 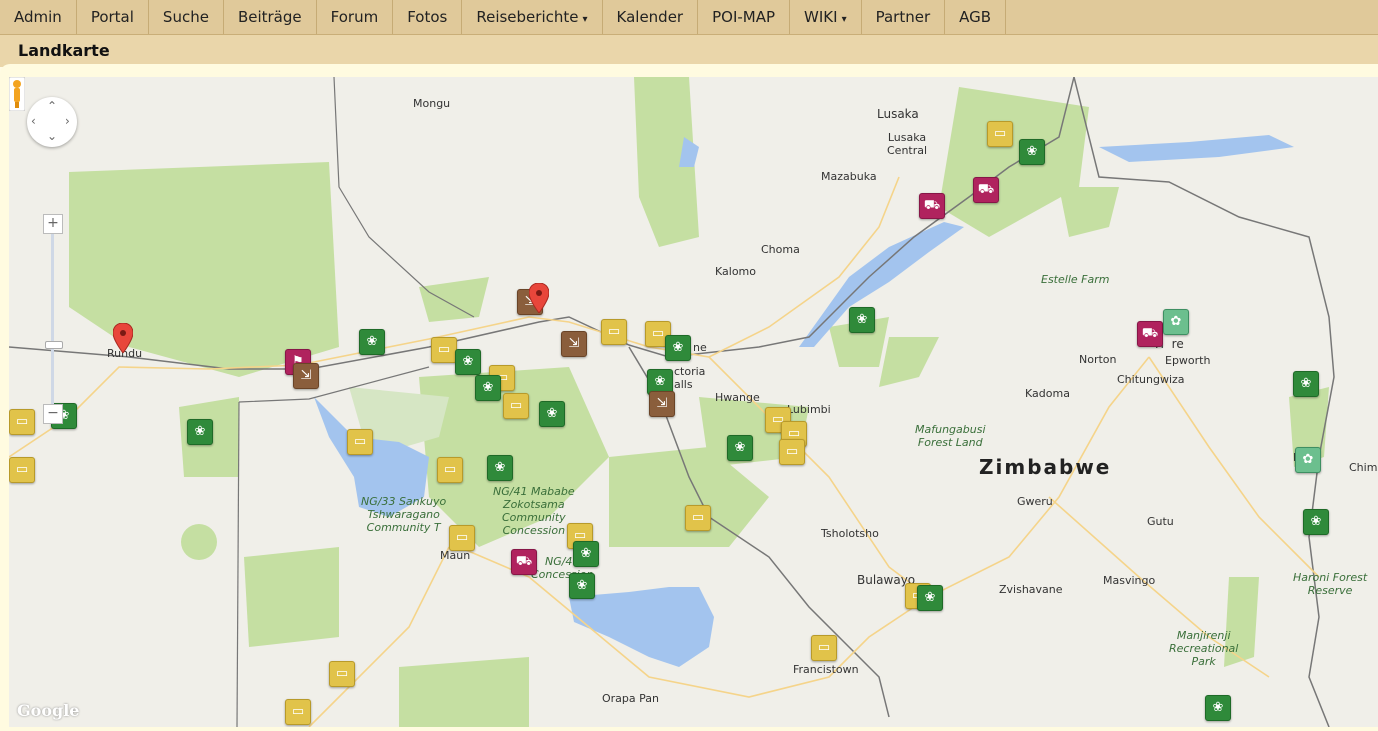 What do you see at coordinates (54, 345) in the screenshot?
I see `zoom-slider-handle` at bounding box center [54, 345].